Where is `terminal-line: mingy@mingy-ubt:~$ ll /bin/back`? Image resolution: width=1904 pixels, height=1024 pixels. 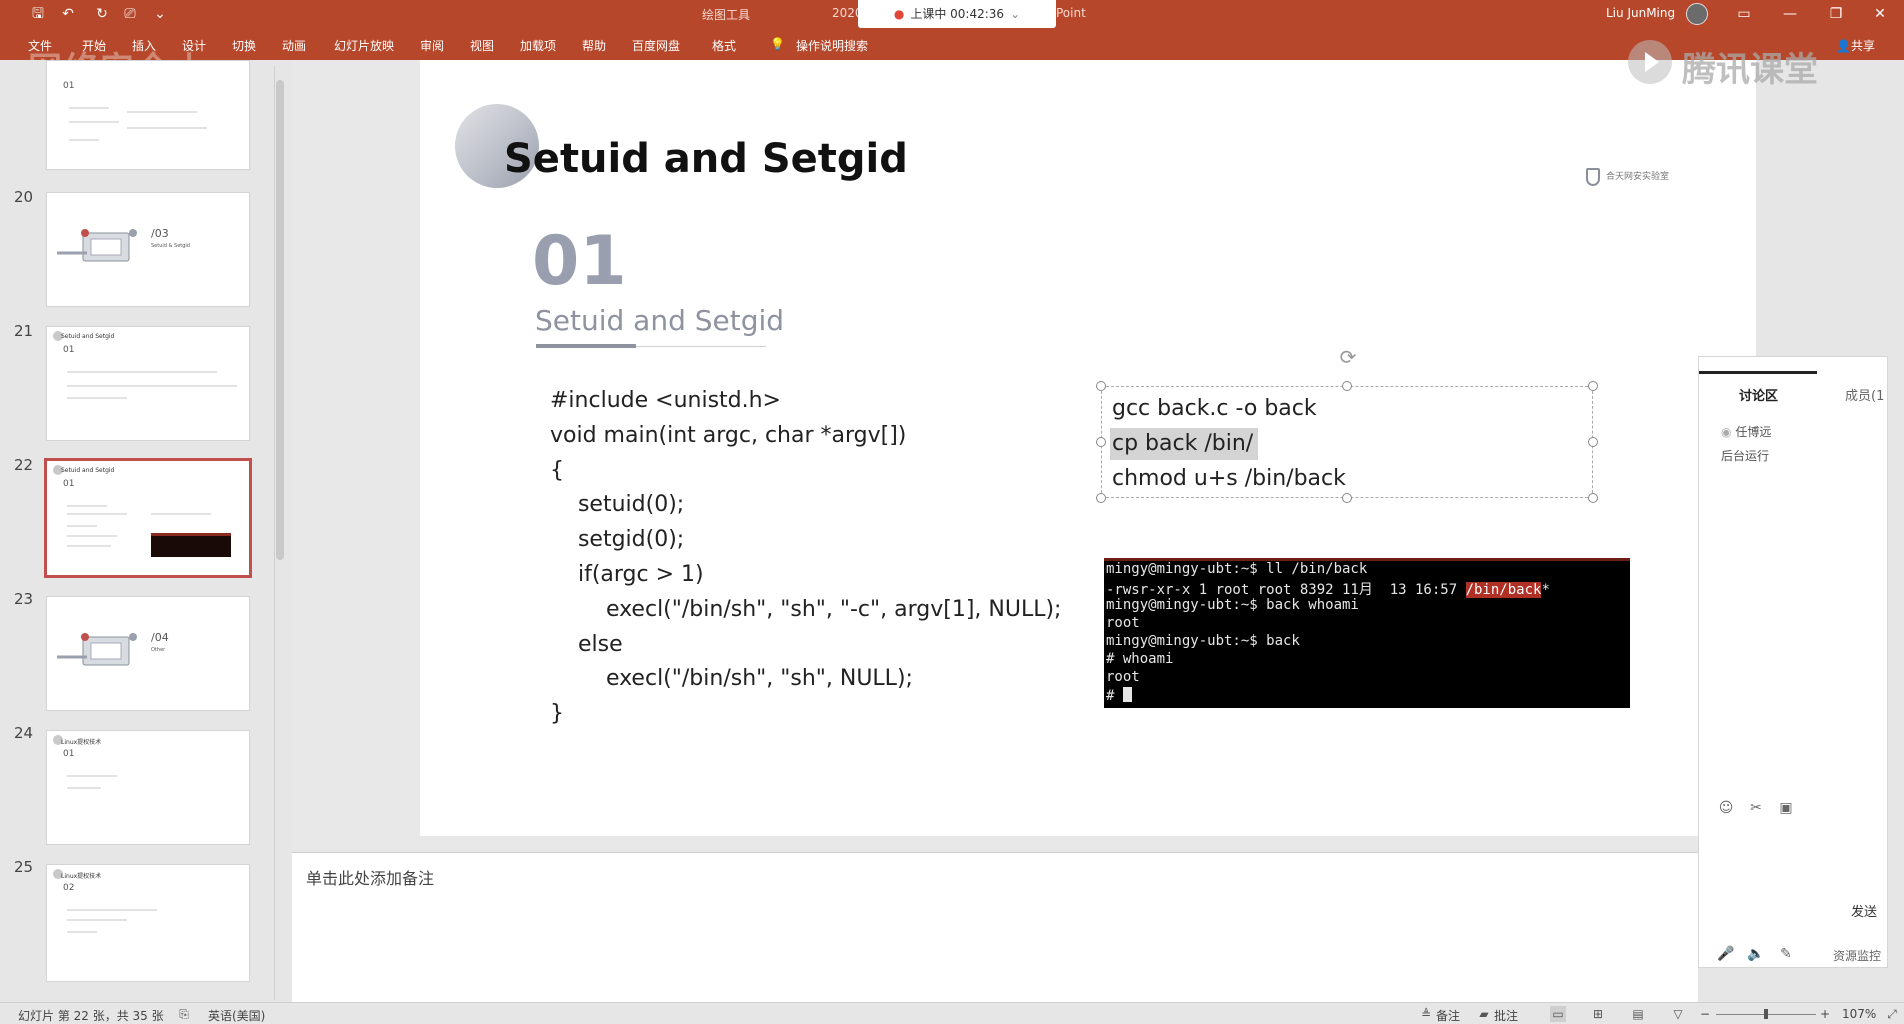 terminal-line: mingy@mingy-ubt:~$ ll /bin/back is located at coordinates (1237, 569).